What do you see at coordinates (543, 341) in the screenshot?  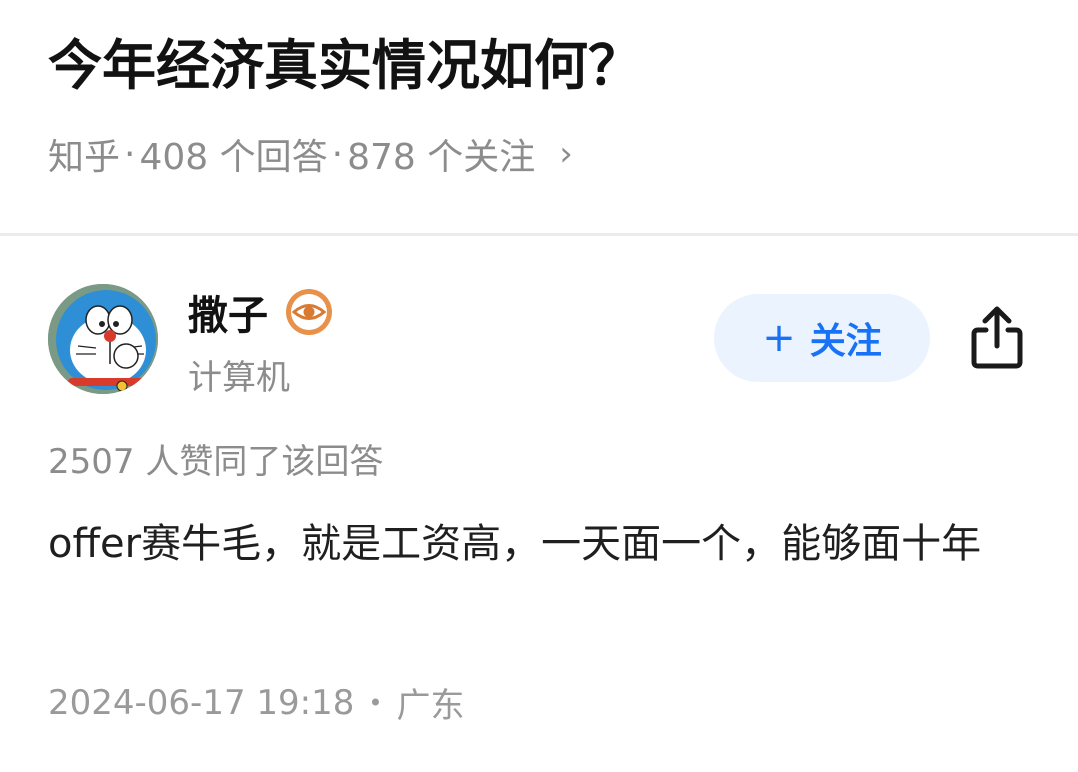 I see `author-row: 撒子 计算机 + 关注` at bounding box center [543, 341].